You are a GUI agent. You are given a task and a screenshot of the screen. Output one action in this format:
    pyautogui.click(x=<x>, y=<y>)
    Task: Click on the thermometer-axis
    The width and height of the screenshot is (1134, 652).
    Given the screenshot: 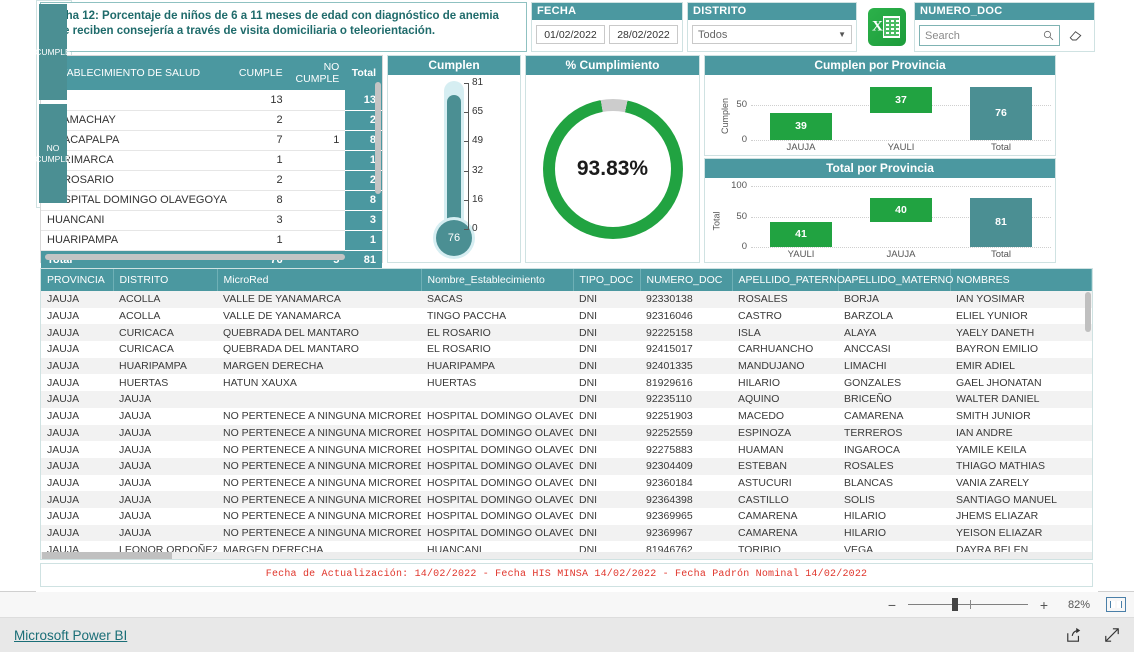 What is the action you would take?
    pyautogui.click(x=468, y=156)
    